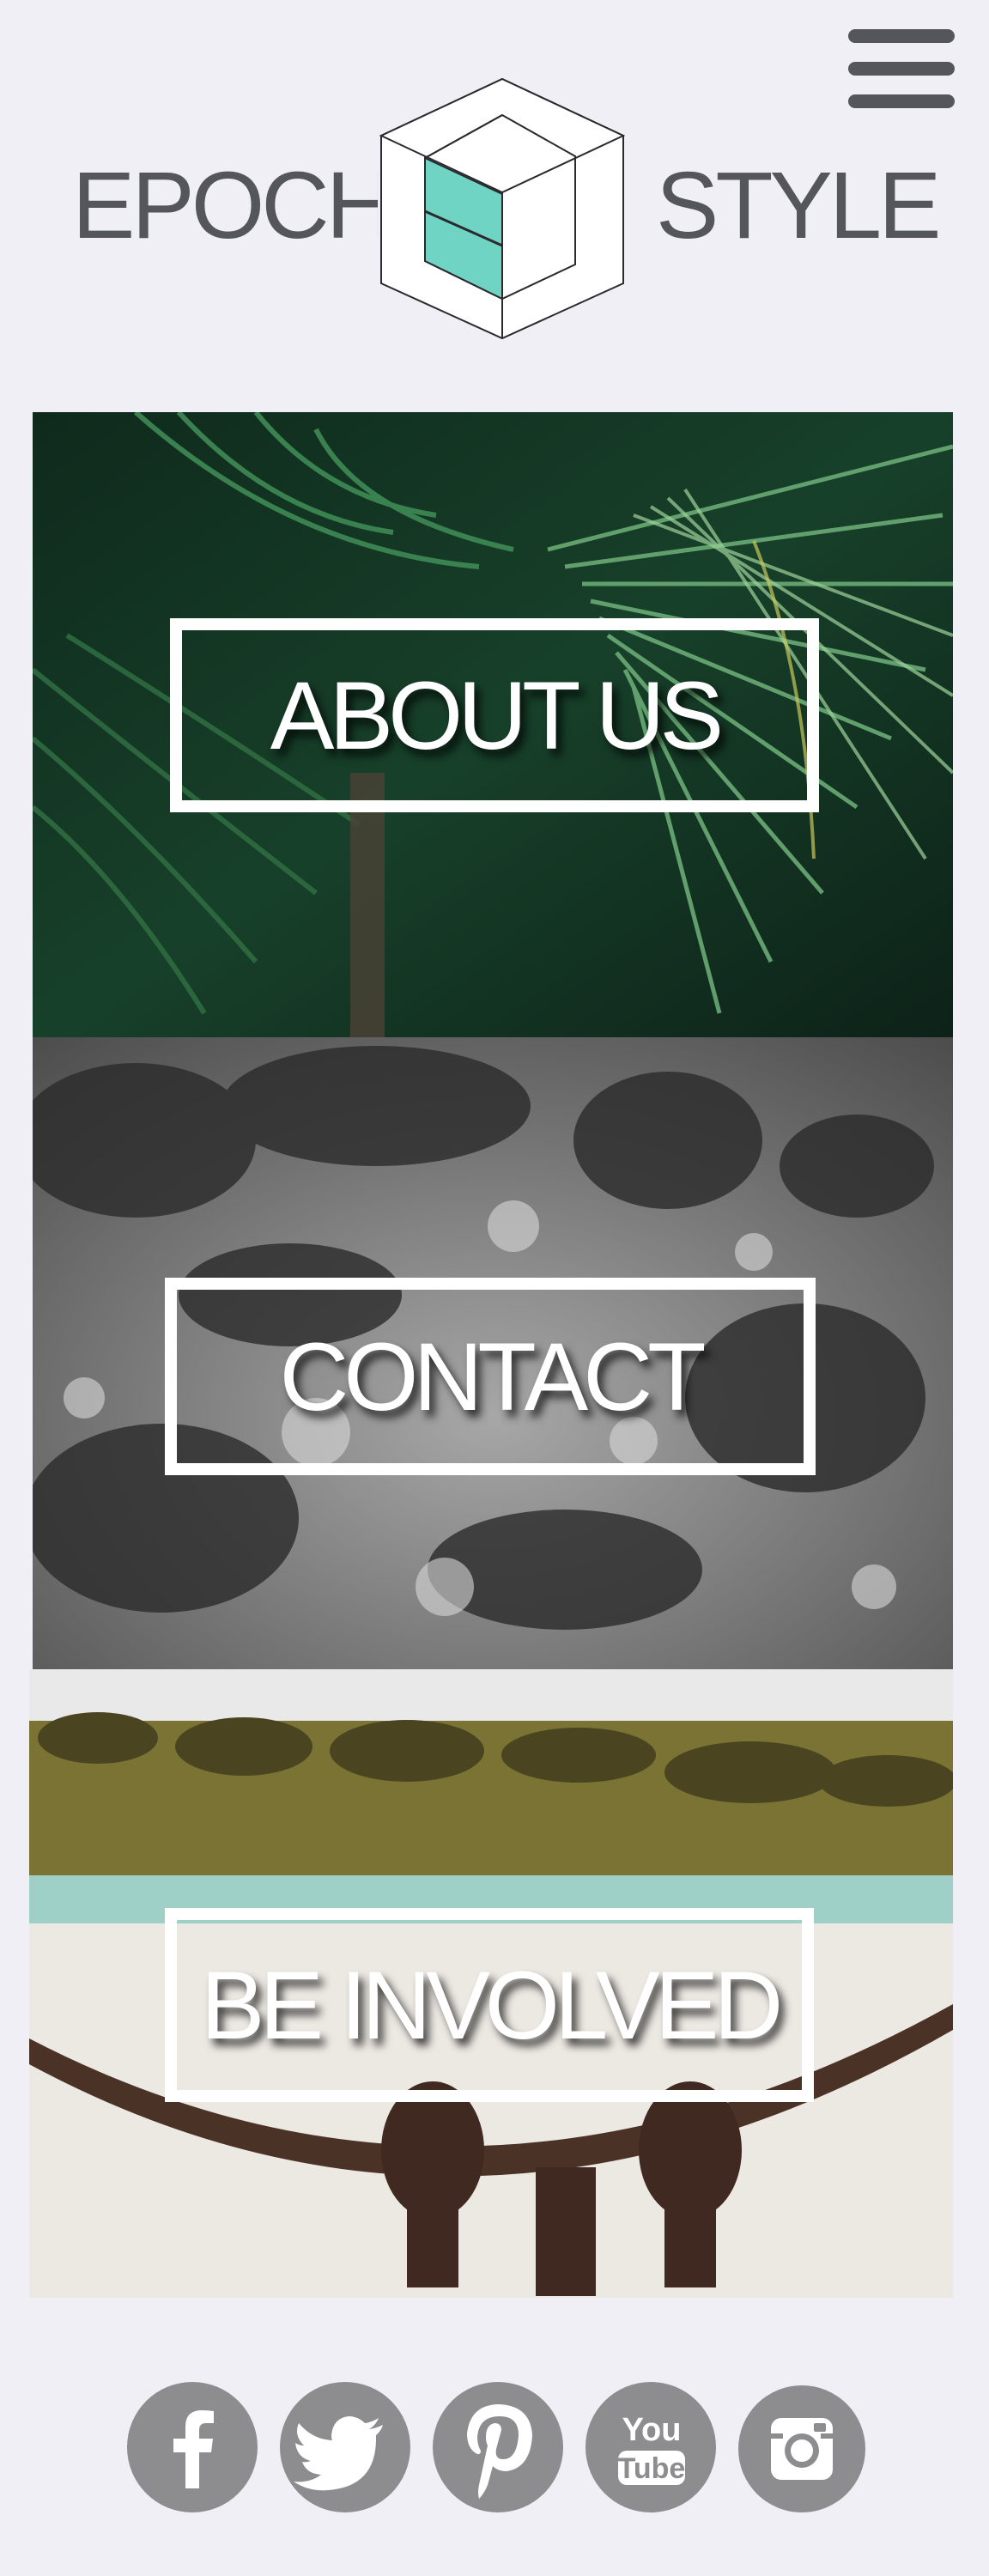 Image resolution: width=989 pixels, height=2576 pixels. I want to click on about-us-frame: ABOUT US, so click(494, 715).